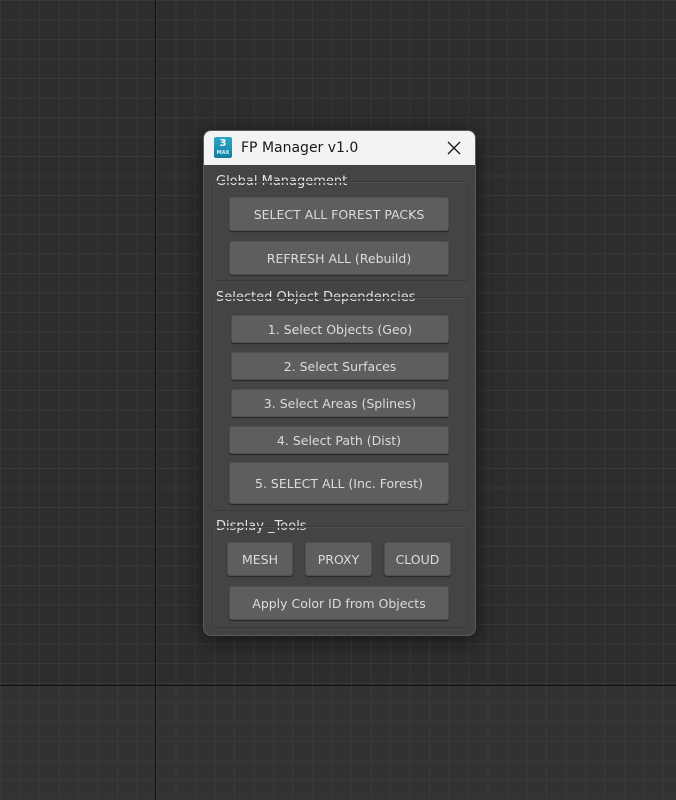  What do you see at coordinates (260, 559) in the screenshot?
I see `mesh-button: MESH` at bounding box center [260, 559].